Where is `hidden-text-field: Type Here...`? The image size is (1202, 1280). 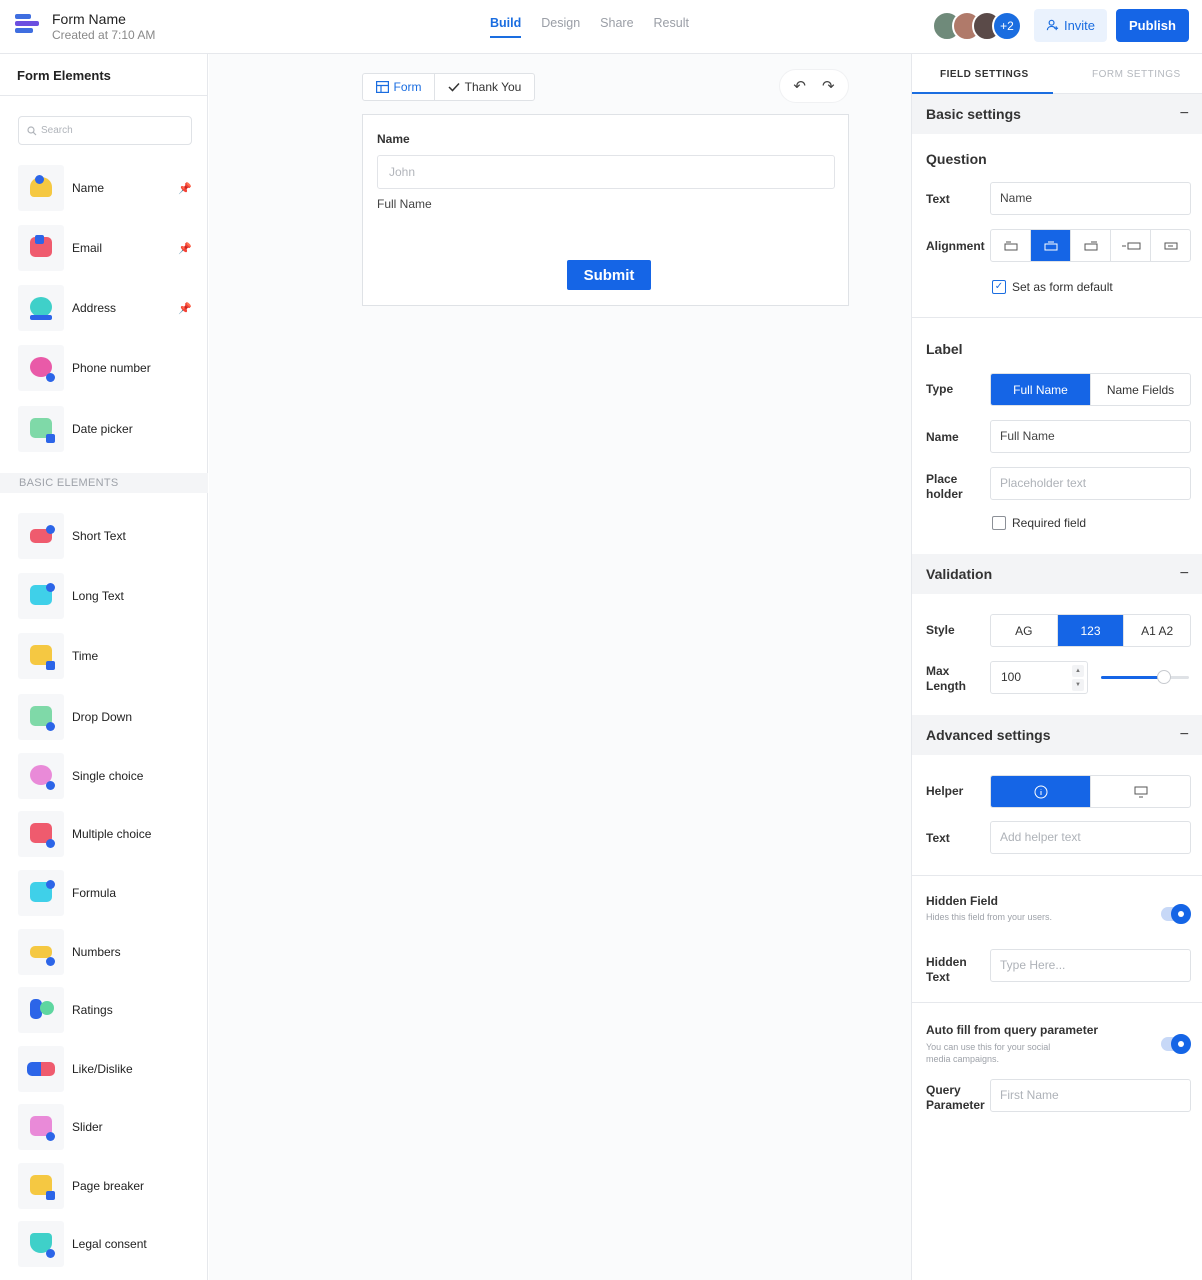
hidden-text-field: Type Here... is located at coordinates (1090, 965).